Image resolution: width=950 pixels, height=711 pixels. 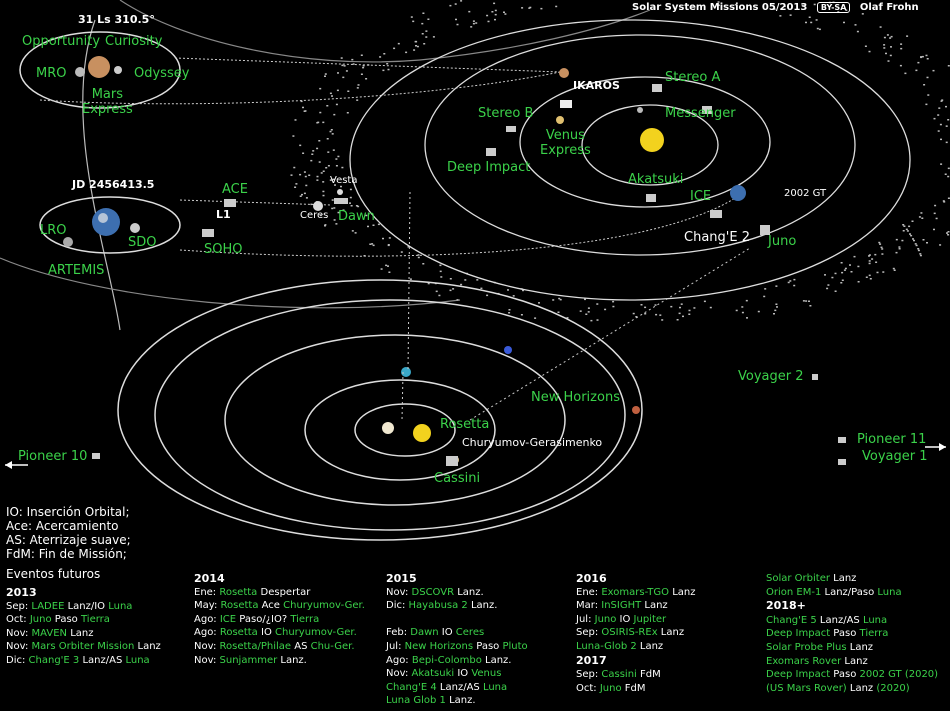 What do you see at coordinates (399, 674) in the screenshot?
I see `event-month: Nov:` at bounding box center [399, 674].